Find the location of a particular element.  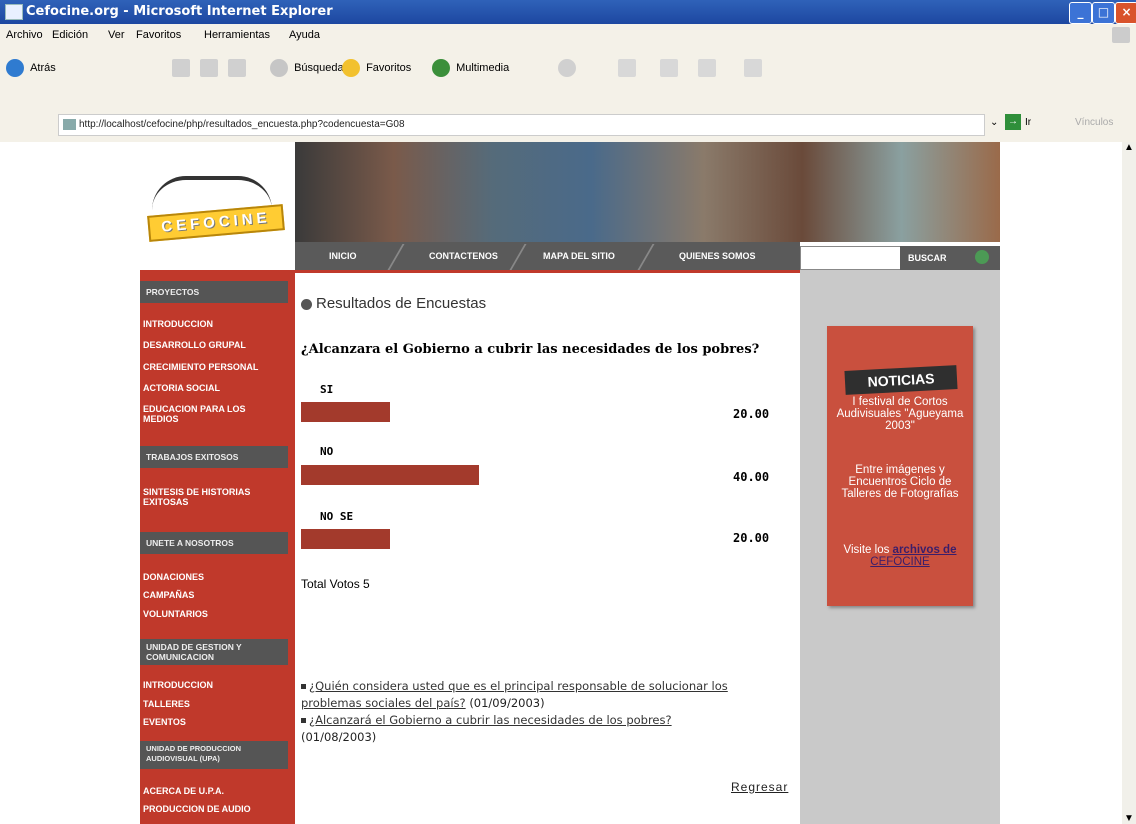

toolbar: Atrás Búsqueda Favoritos Multimedia is located at coordinates (568, 66).